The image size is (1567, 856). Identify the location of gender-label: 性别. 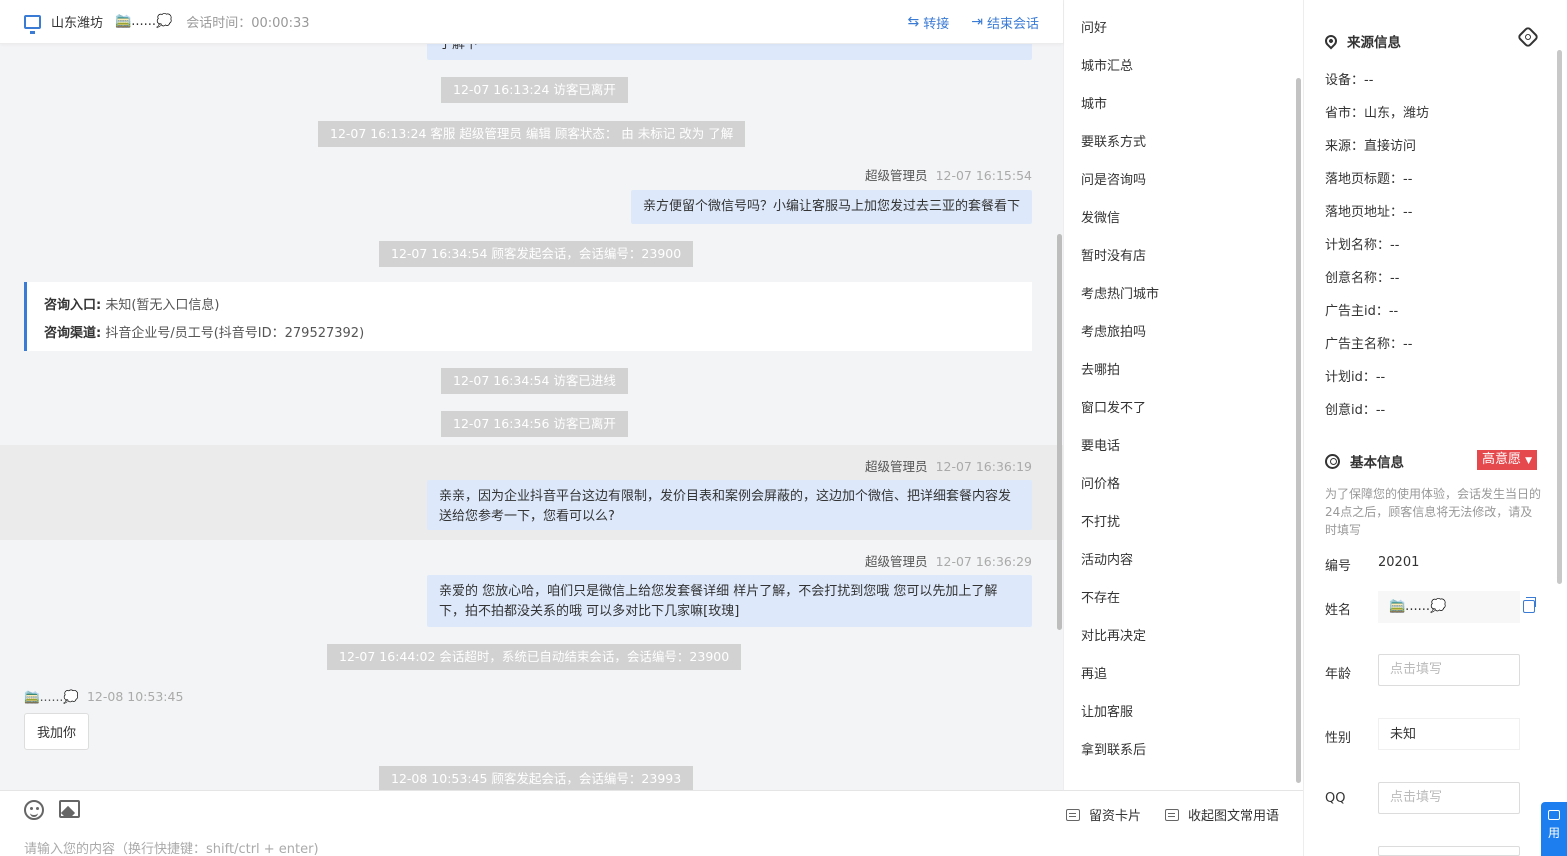
(1338, 738).